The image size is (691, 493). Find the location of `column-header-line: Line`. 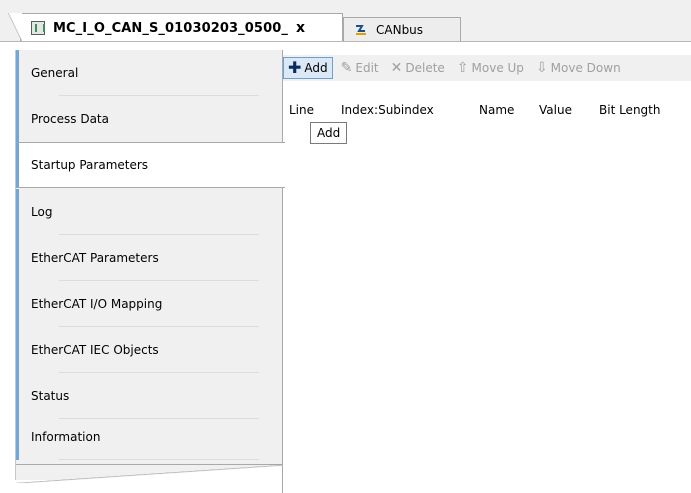

column-header-line: Line is located at coordinates (309, 103).